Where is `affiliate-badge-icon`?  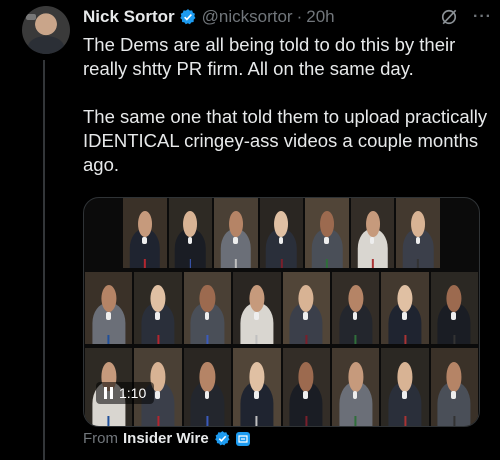 affiliate-badge-icon is located at coordinates (242, 438).